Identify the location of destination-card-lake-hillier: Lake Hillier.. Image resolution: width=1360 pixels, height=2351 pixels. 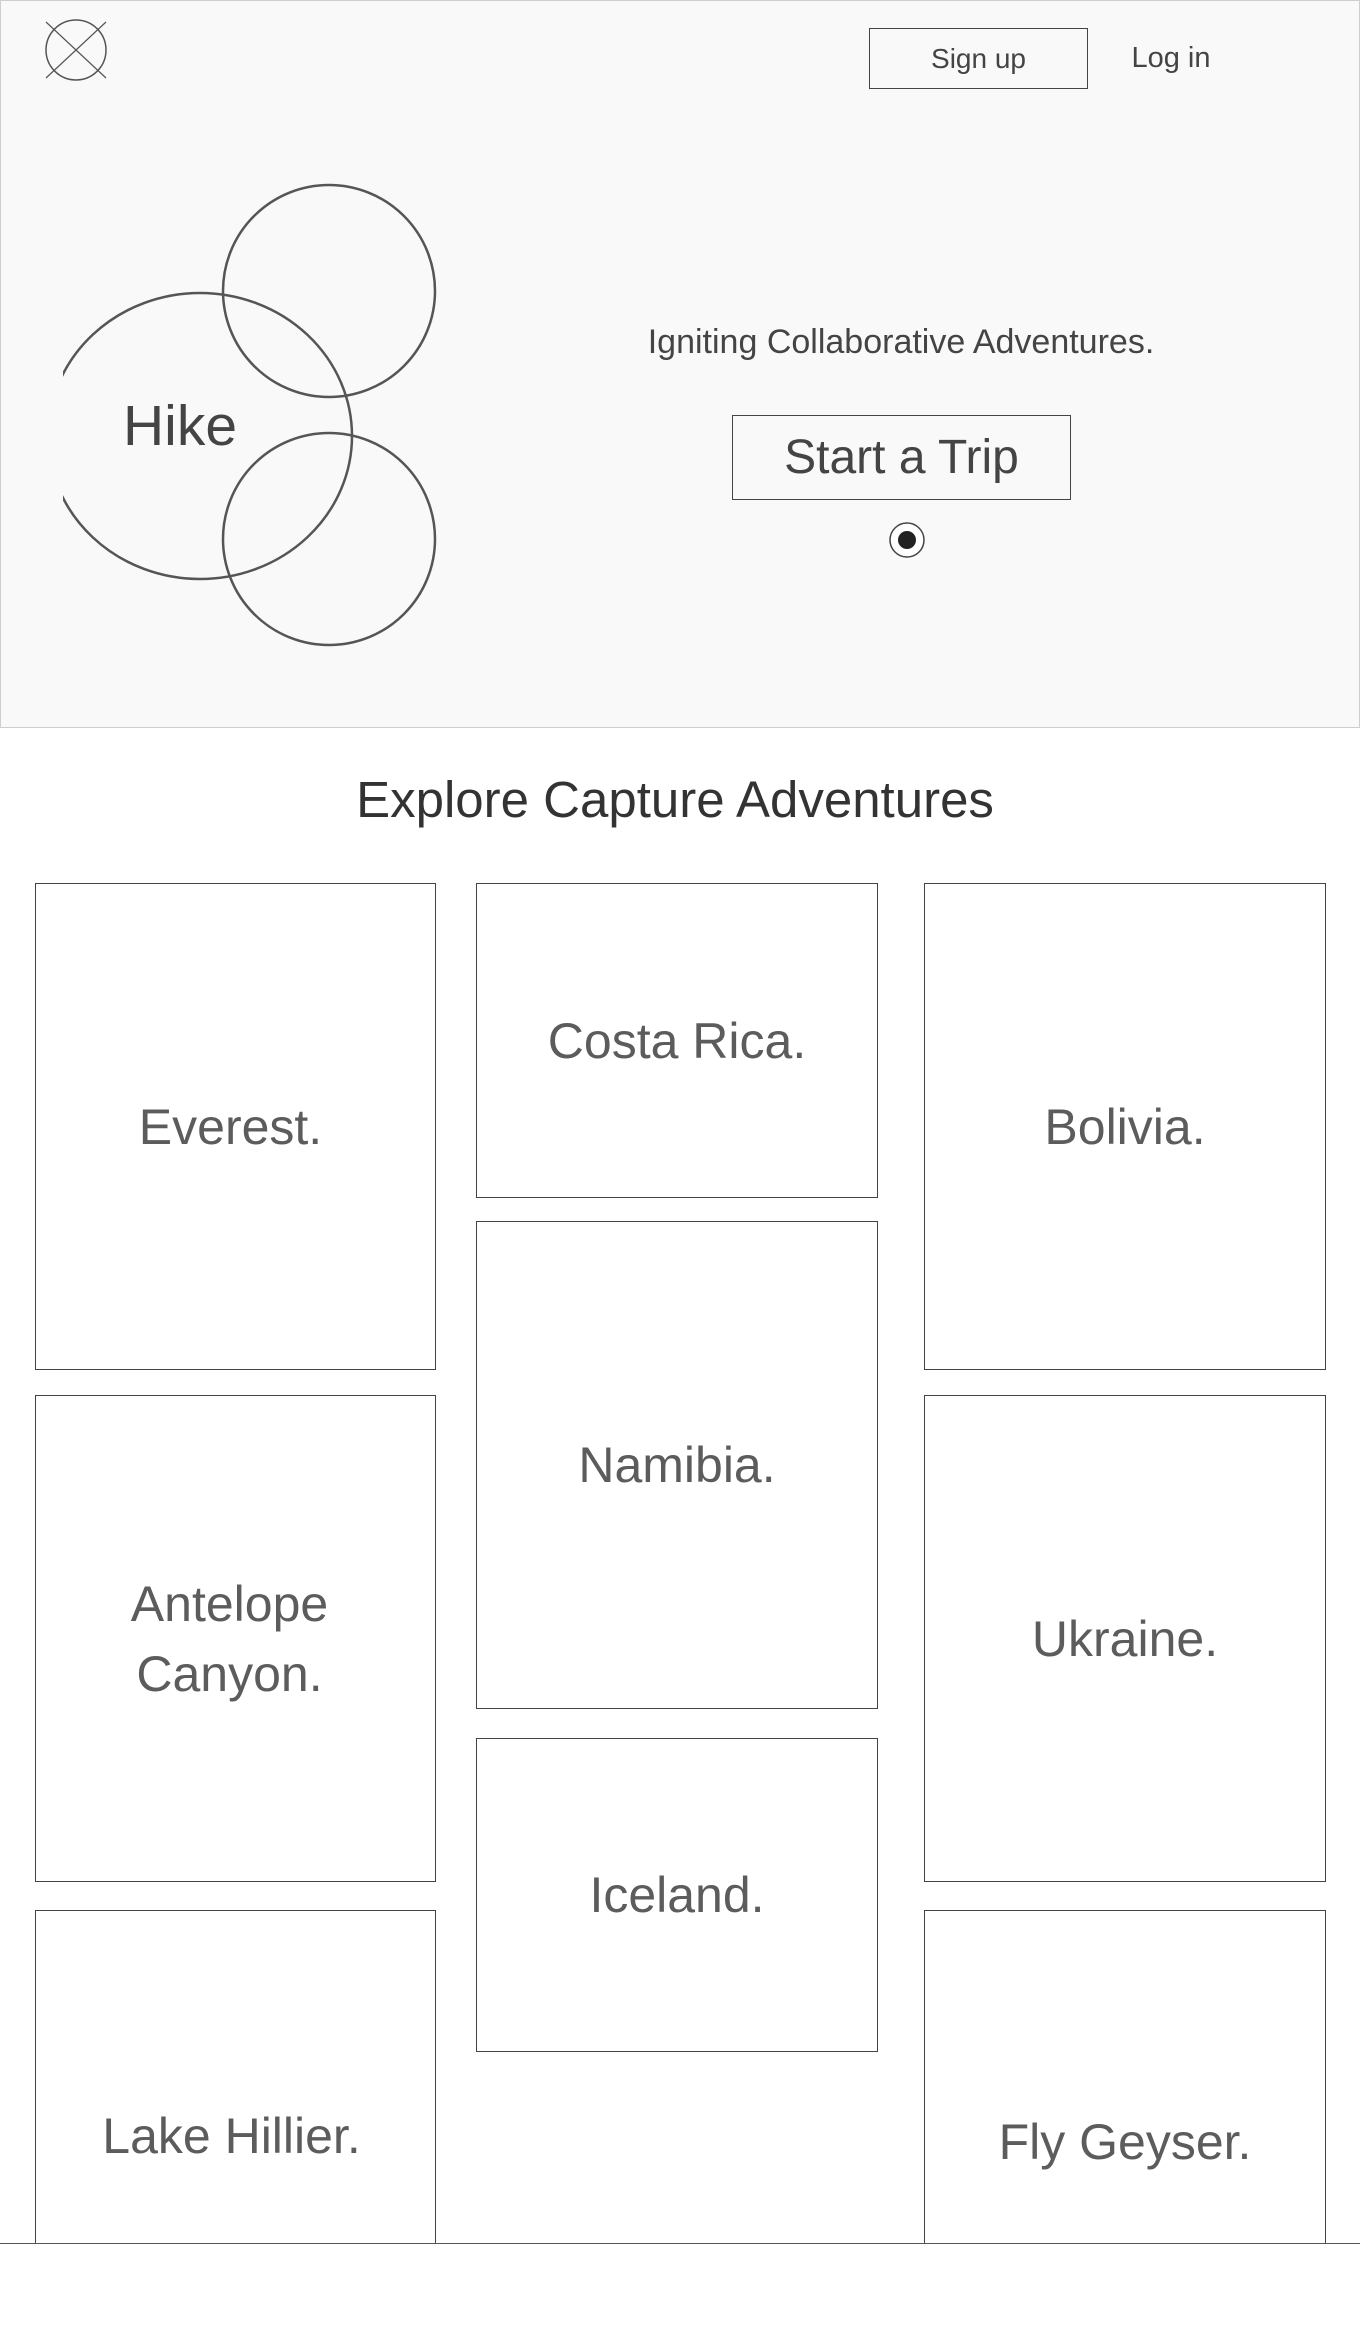
(235, 2082).